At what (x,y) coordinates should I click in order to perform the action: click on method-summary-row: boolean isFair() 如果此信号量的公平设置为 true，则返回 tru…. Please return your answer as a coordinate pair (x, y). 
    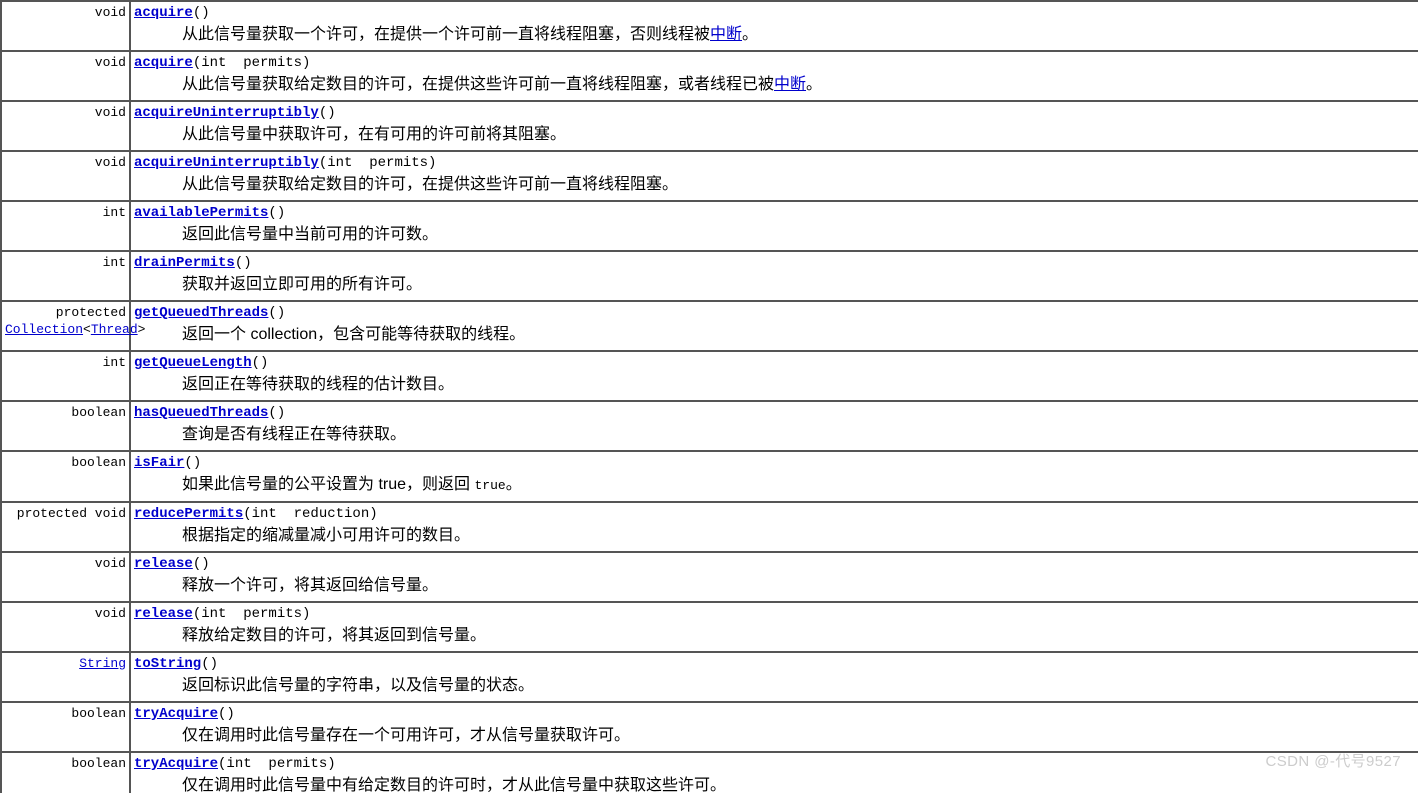
    Looking at the image, I should click on (710, 477).